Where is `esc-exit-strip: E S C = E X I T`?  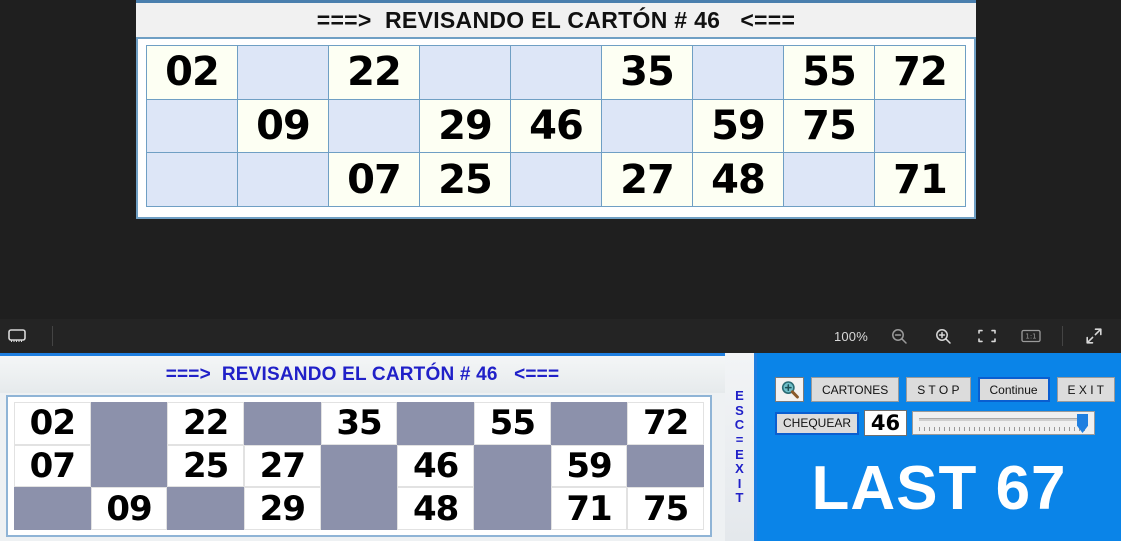 esc-exit-strip: E S C = E X I T is located at coordinates (741, 447).